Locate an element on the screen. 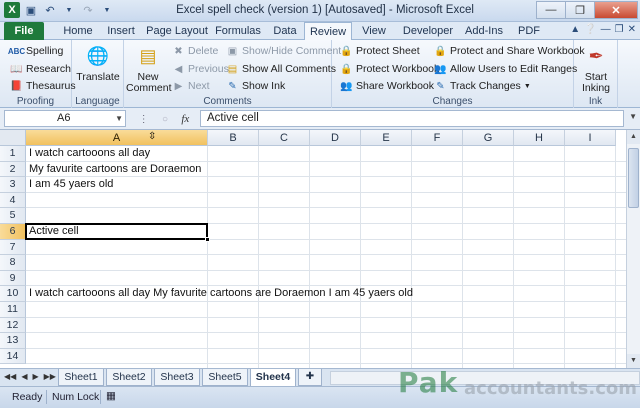 The image size is (640, 408). show-hide-comment-button: ▣ Show/Hide Comment is located at coordinates (283, 51).